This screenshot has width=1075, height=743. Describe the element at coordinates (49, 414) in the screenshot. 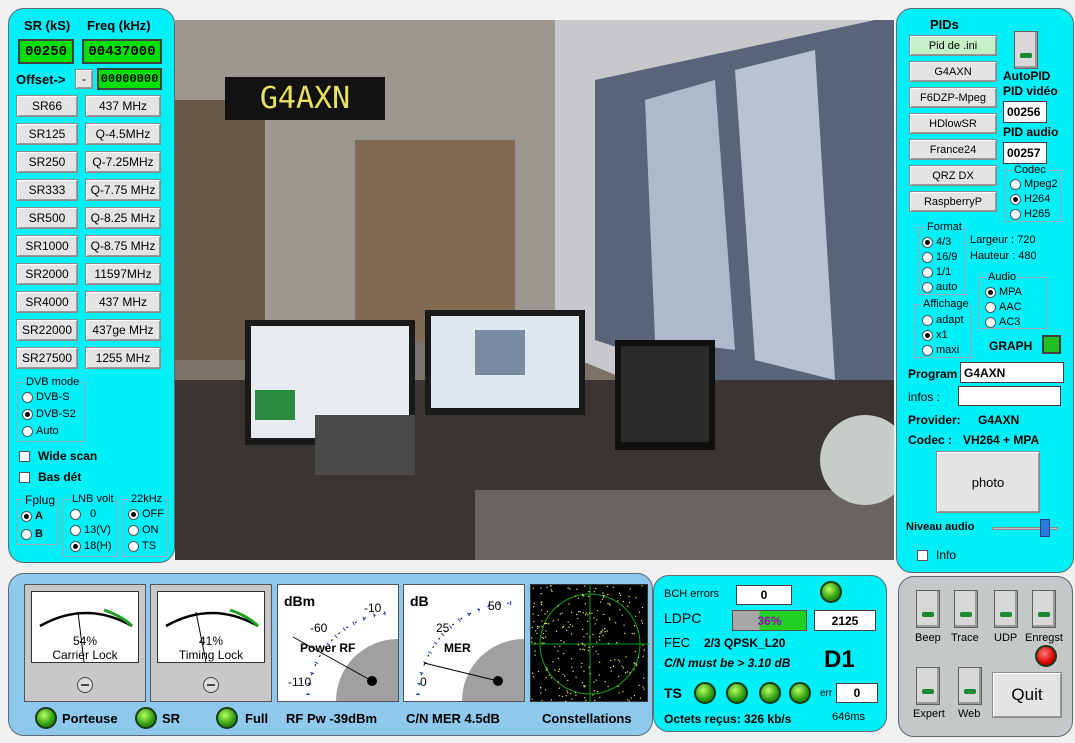

I see `dvb-s2-radio: DVB-S2` at that location.